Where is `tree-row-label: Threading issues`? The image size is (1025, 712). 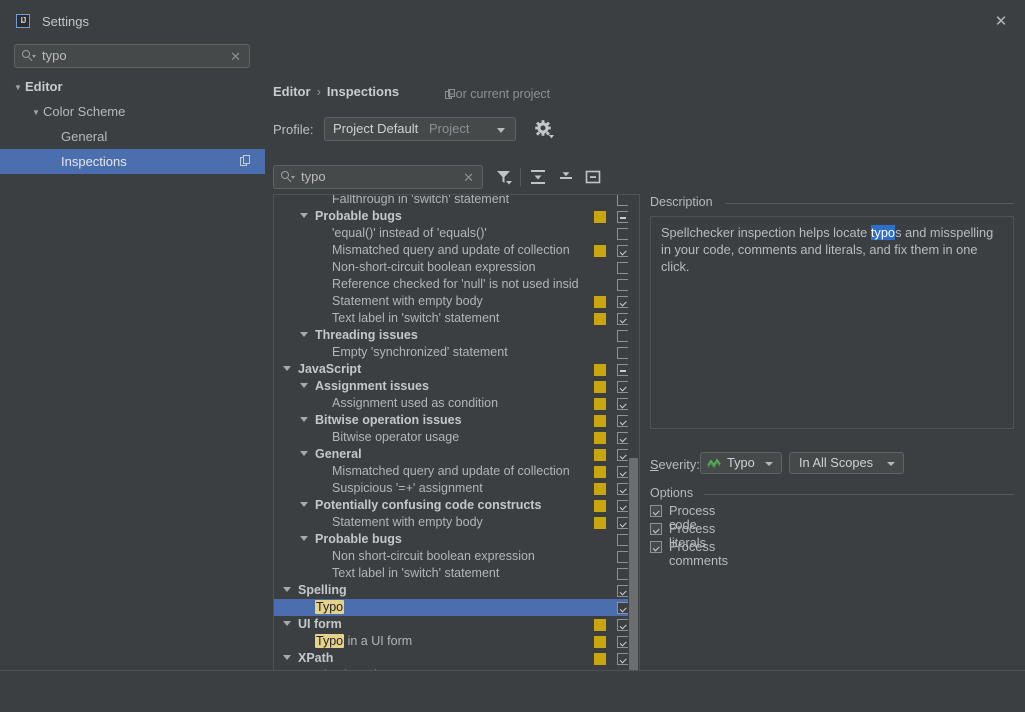
tree-row-label: Threading issues is located at coordinates (366, 335).